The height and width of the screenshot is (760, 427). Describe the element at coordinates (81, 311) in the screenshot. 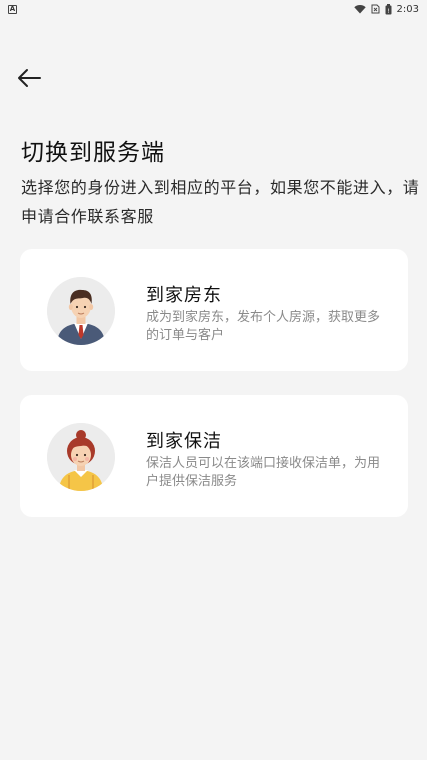

I see `male-businessman-avatar` at that location.